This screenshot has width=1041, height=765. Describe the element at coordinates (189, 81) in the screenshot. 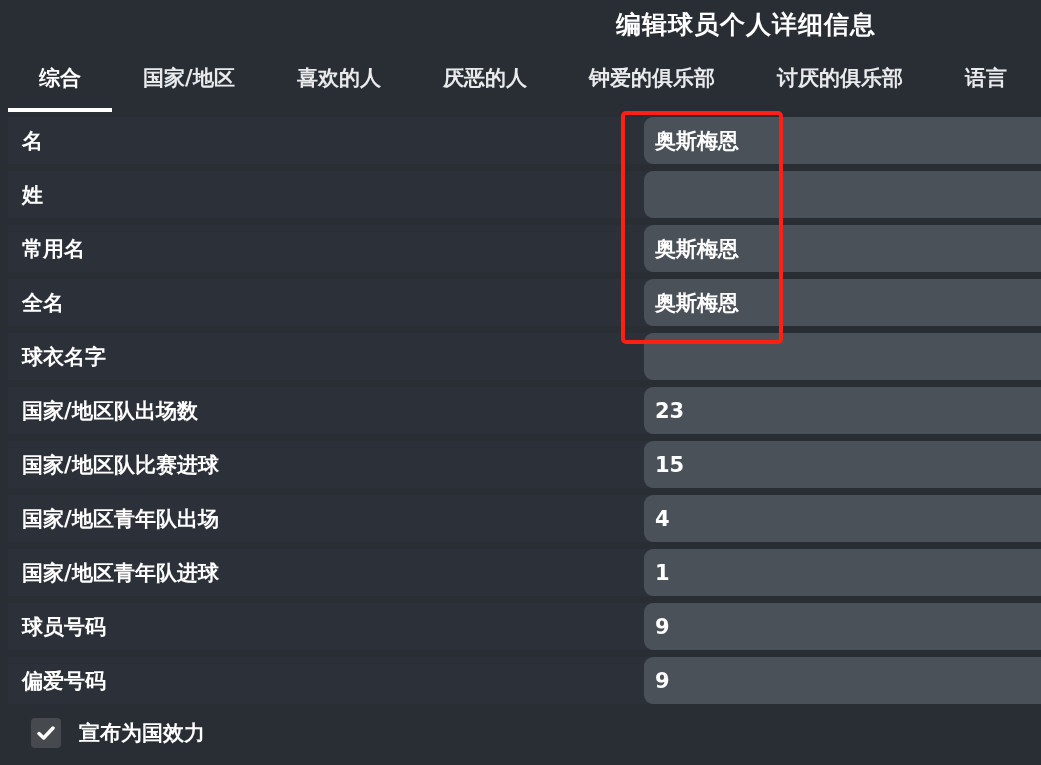

I see `tab: 国家/地区` at that location.